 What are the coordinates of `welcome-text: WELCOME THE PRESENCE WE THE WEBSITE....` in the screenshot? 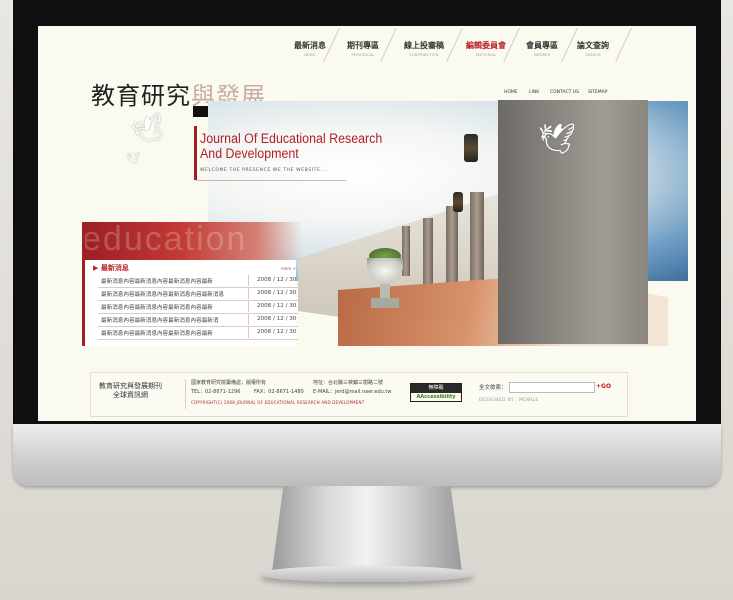 It's located at (264, 170).